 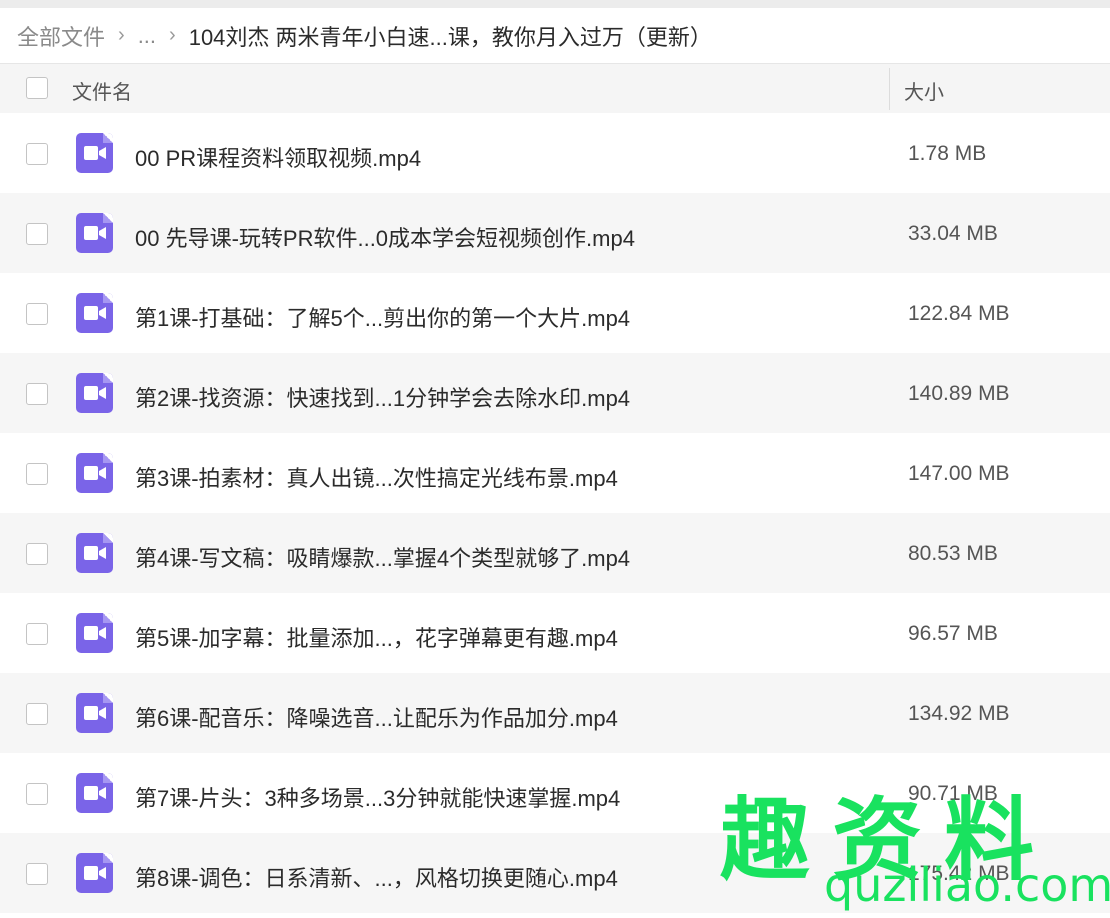 I want to click on file-name: 第6课-配音乐：降噪选音...让配乐为作品加分.mp4, so click(x=376, y=717).